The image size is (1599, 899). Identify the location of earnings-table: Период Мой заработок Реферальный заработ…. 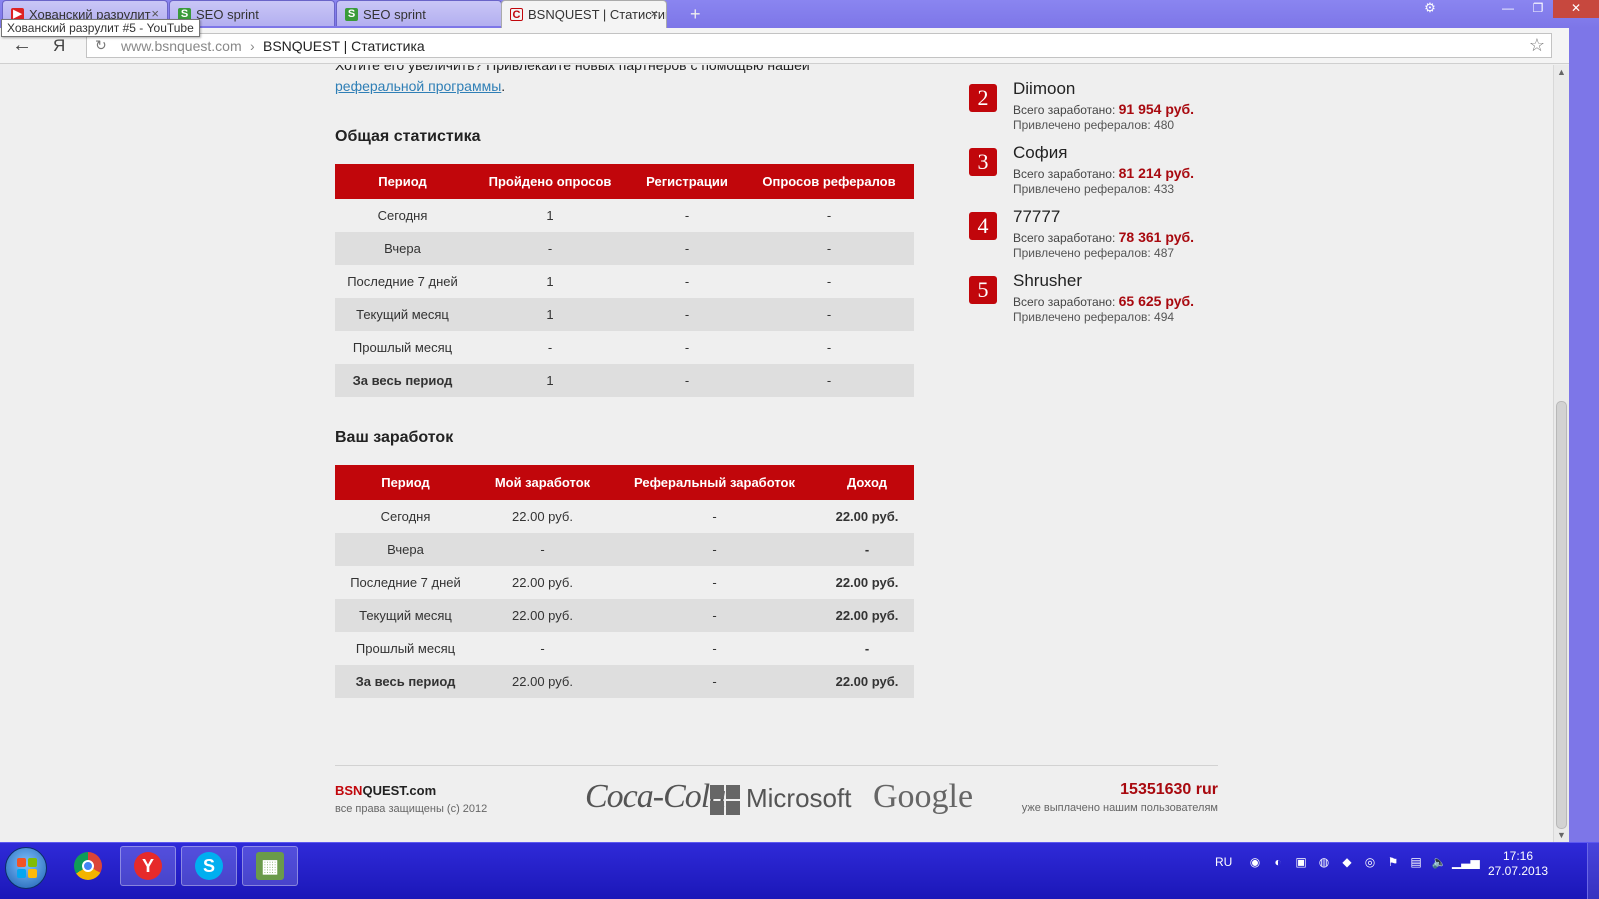
(624, 581).